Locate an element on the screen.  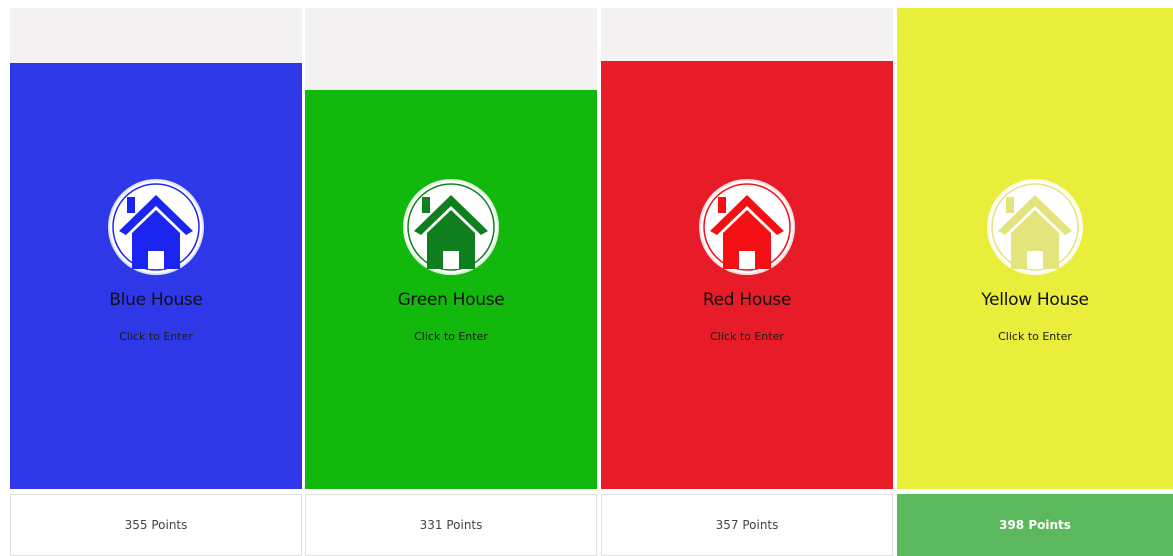
points-total: 357 Points is located at coordinates (747, 525).